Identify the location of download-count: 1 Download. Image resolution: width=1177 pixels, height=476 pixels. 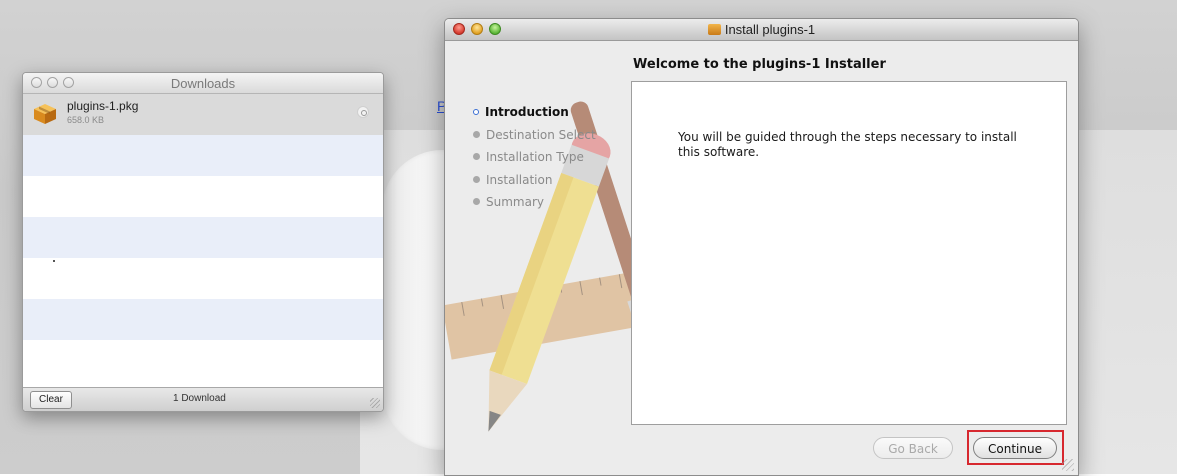
(199, 398).